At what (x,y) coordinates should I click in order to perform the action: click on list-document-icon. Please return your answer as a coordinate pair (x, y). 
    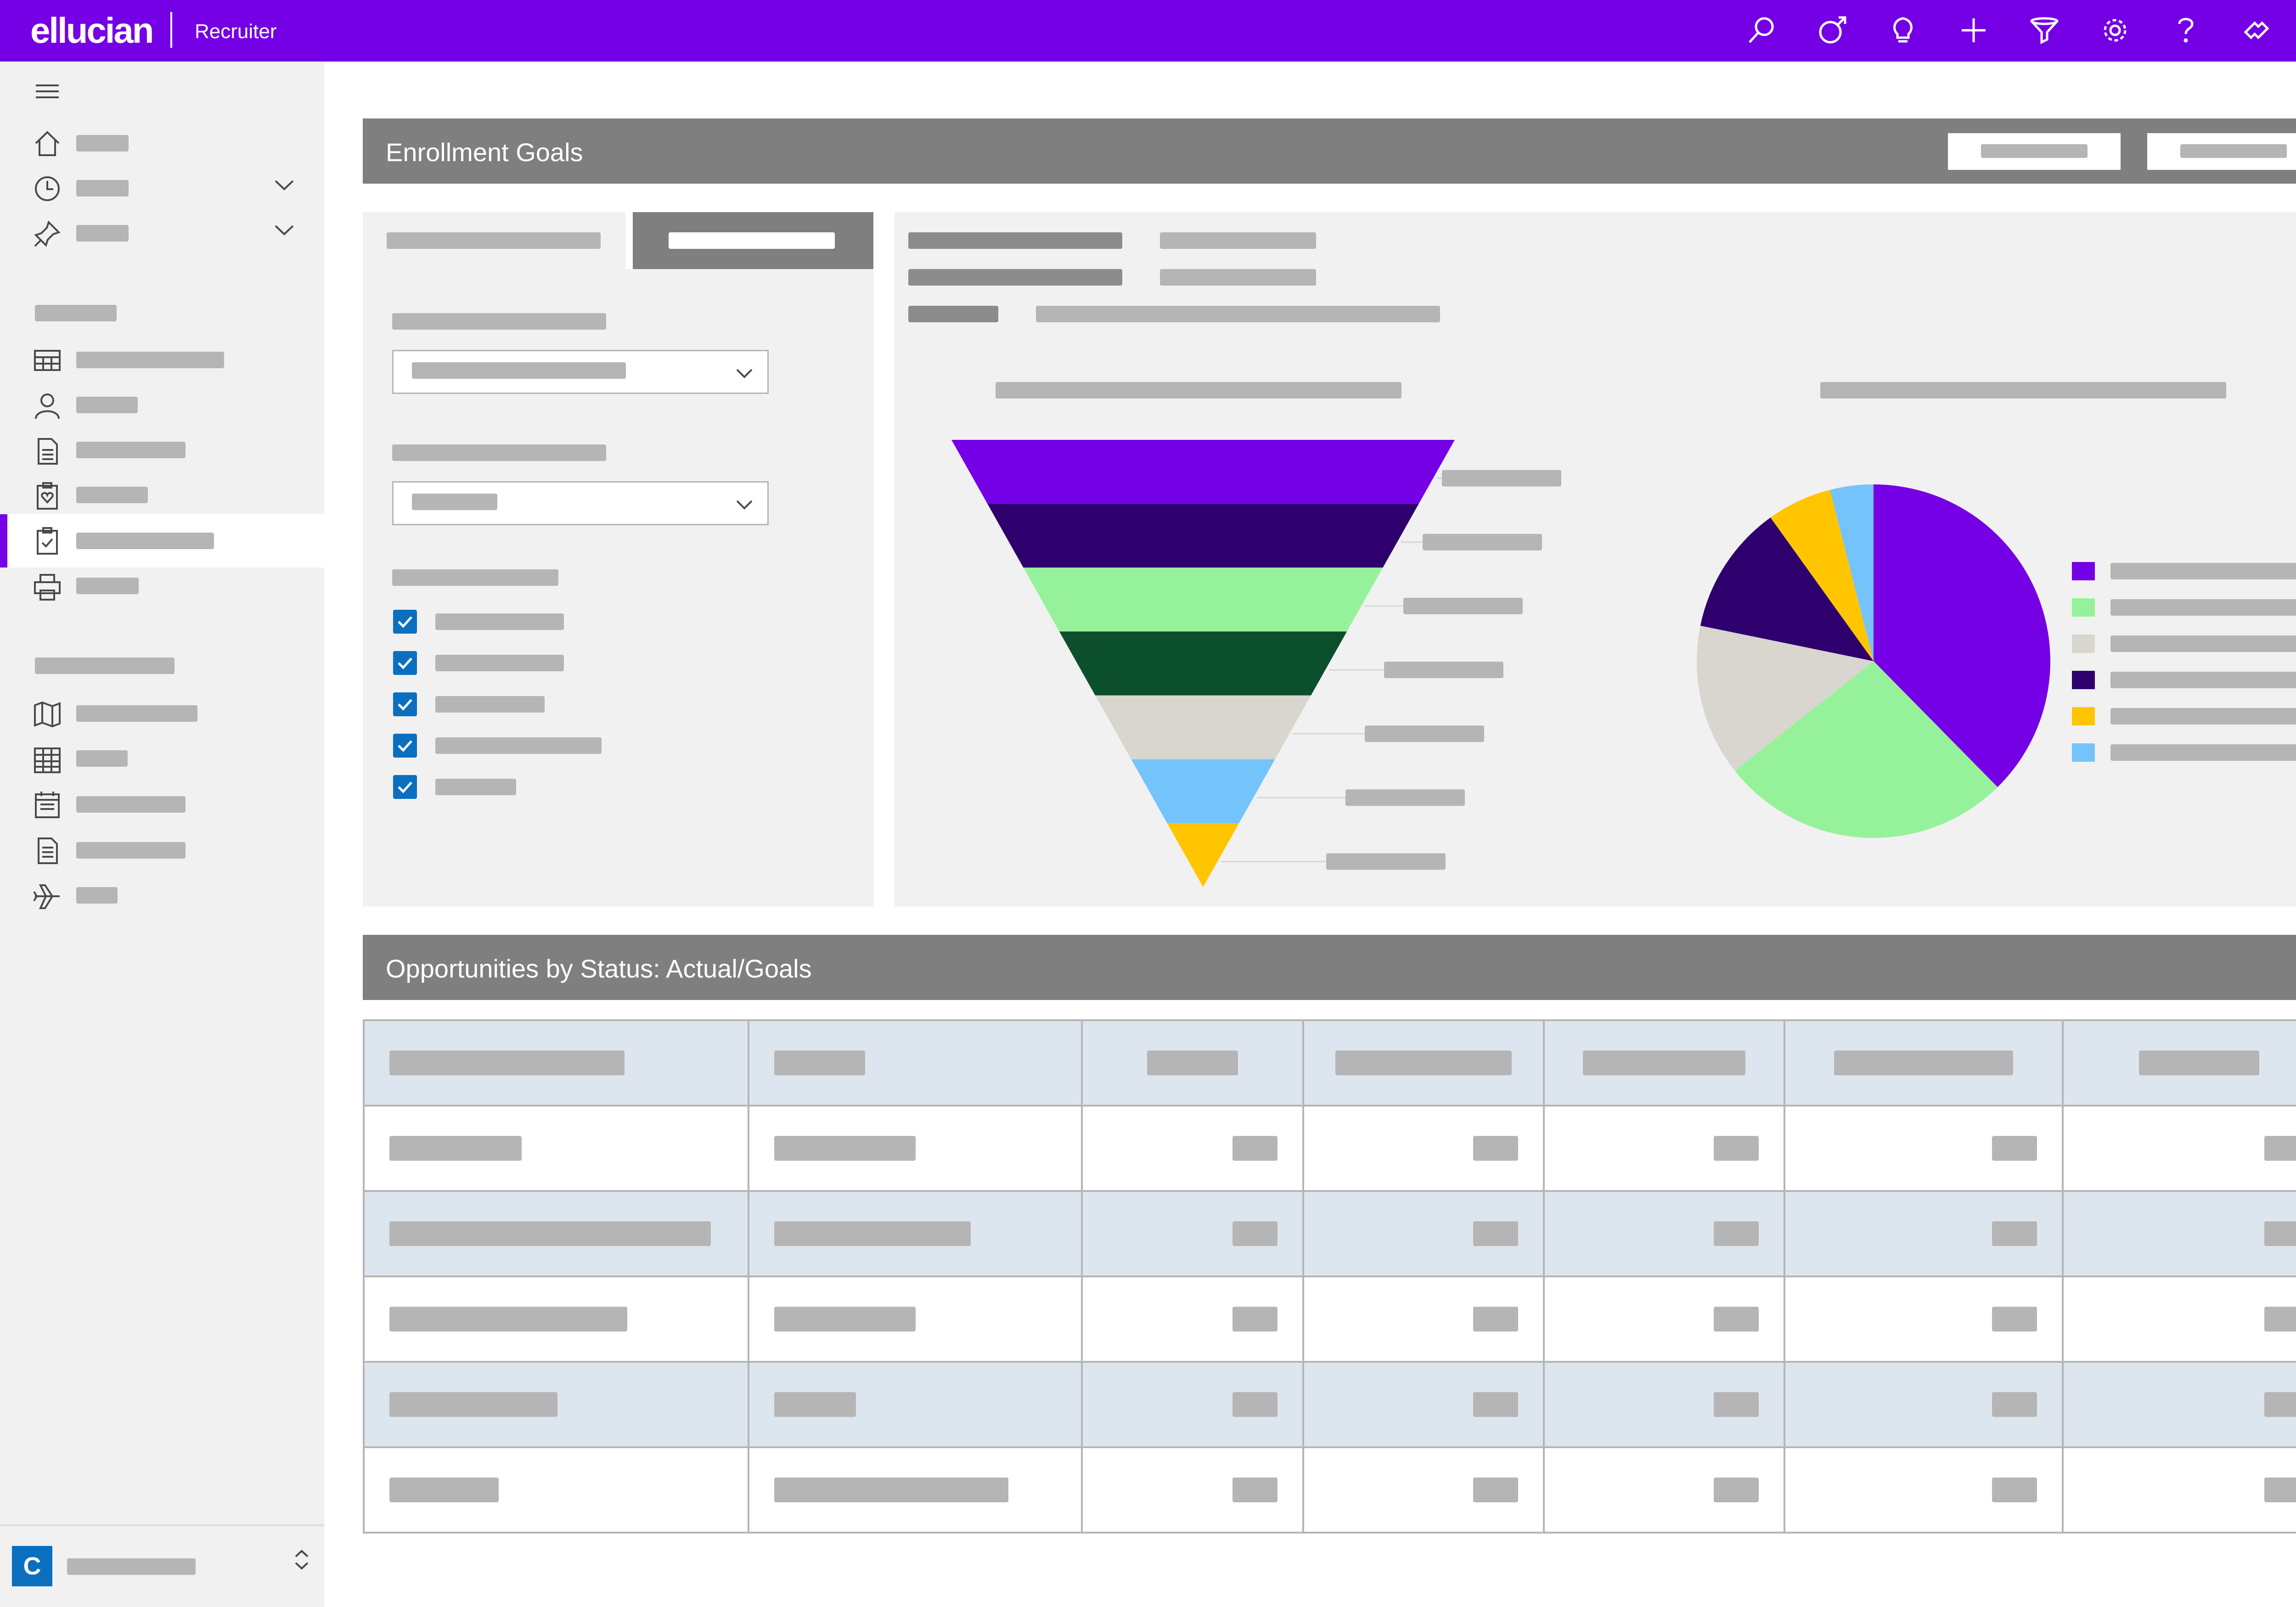
    Looking at the image, I should click on (47, 851).